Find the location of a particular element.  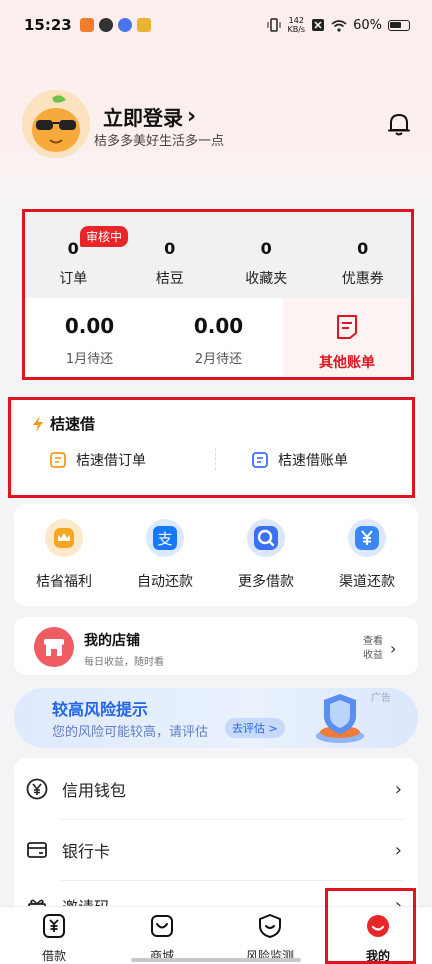

loan-icon is located at coordinates (54, 926).